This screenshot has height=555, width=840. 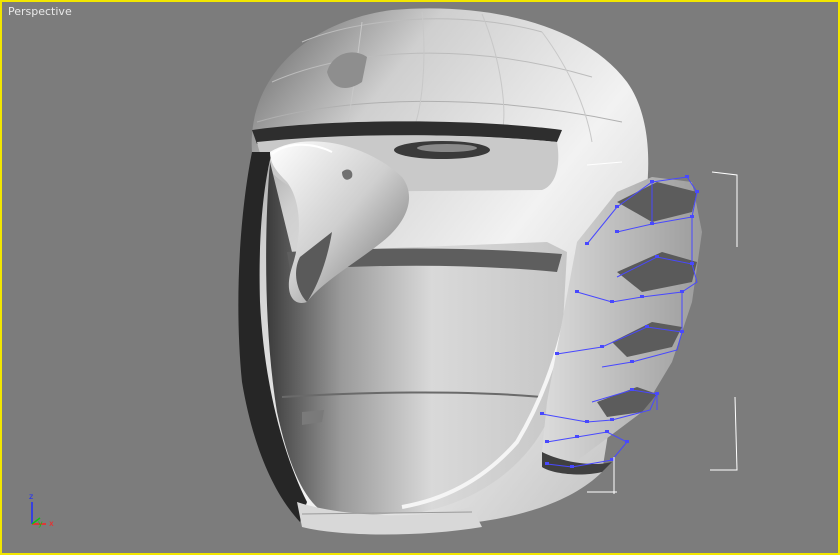 What do you see at coordinates (41, 510) in the screenshot?
I see `axis-tripod: z y x` at bounding box center [41, 510].